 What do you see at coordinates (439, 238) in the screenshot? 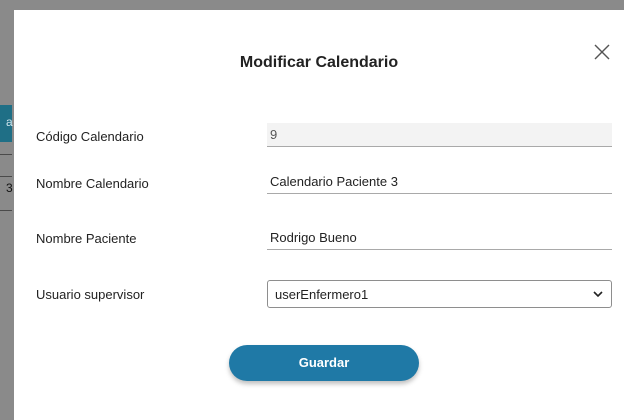
I see `nombre-paciente-field` at bounding box center [439, 238].